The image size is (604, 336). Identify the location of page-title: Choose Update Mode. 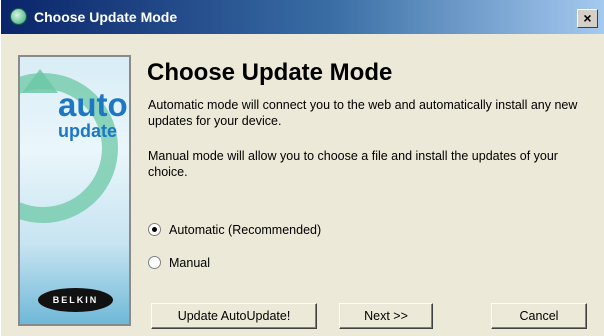
(270, 72).